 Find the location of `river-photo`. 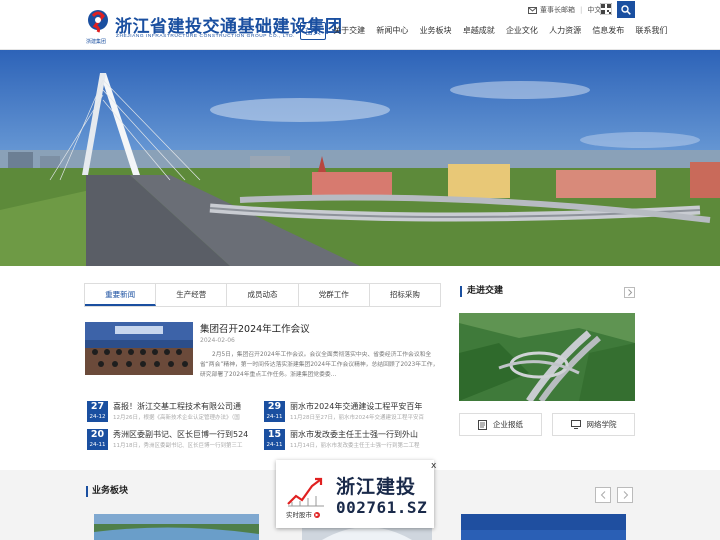

river-photo is located at coordinates (176, 527).